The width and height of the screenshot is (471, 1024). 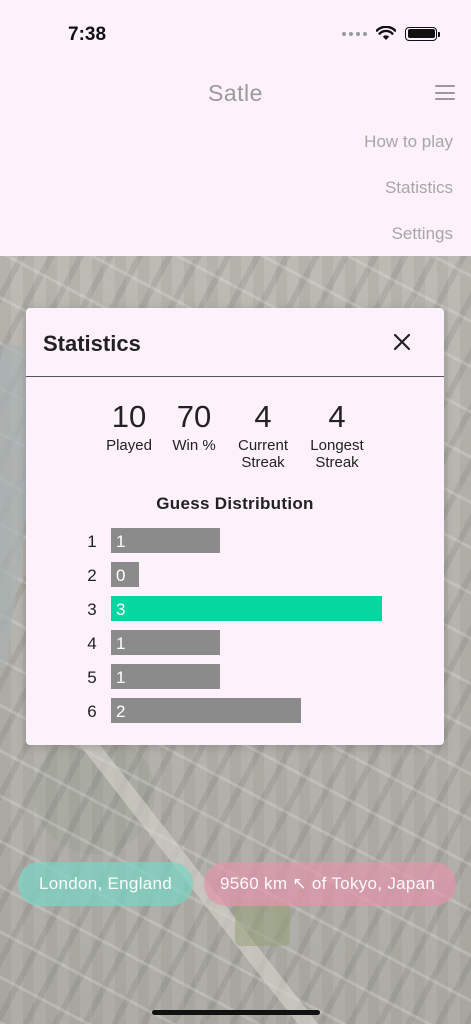 I want to click on distribution-row: 3 3, so click(x=235, y=609).